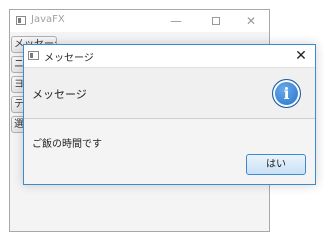  Describe the element at coordinates (216, 21) in the screenshot. I see `maximize-icon` at that location.